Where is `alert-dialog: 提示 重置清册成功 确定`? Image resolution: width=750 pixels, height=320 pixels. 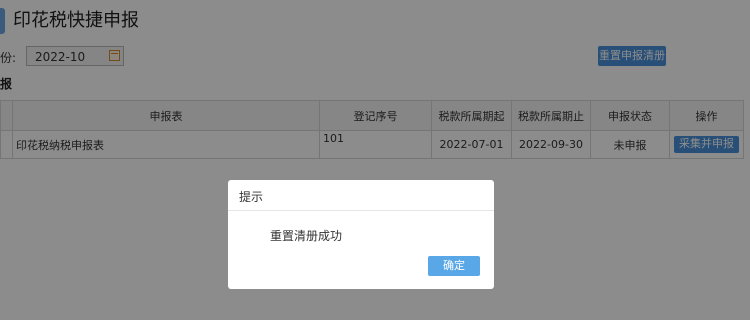
alert-dialog: 提示 重置清册成功 确定 is located at coordinates (361, 234).